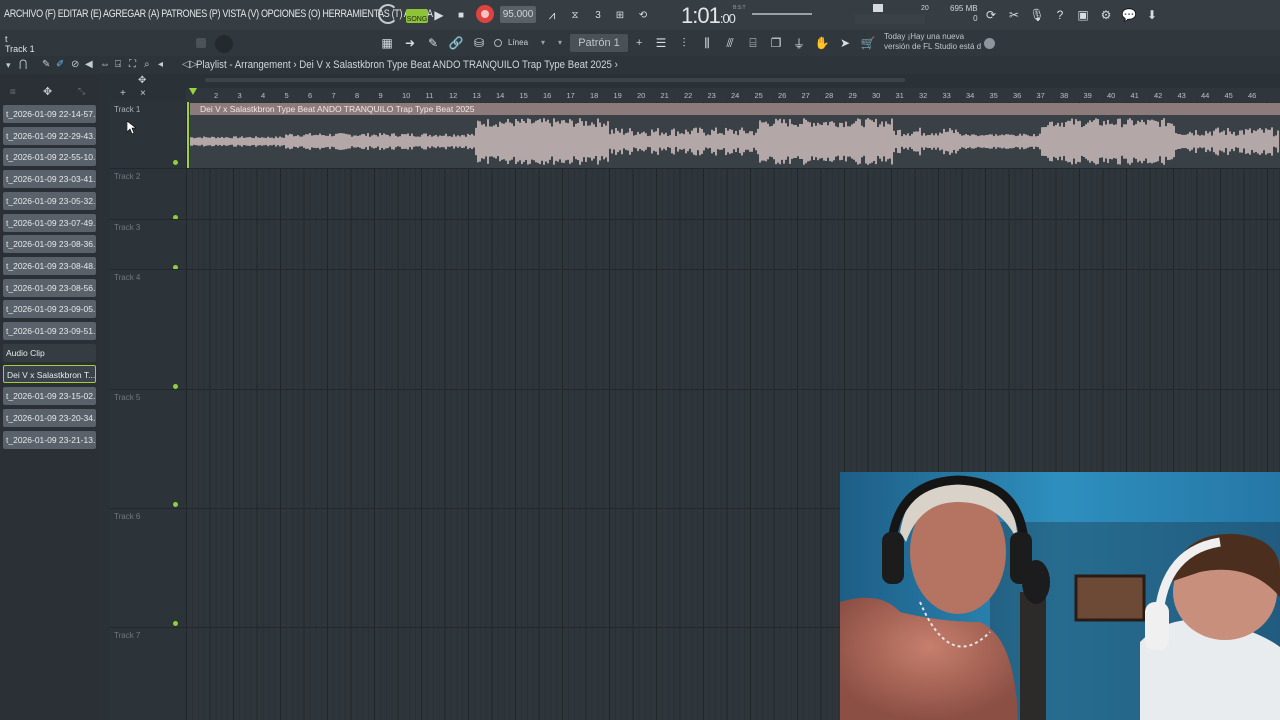  Describe the element at coordinates (127, 516) in the screenshot. I see `track-label: Track 6` at that location.